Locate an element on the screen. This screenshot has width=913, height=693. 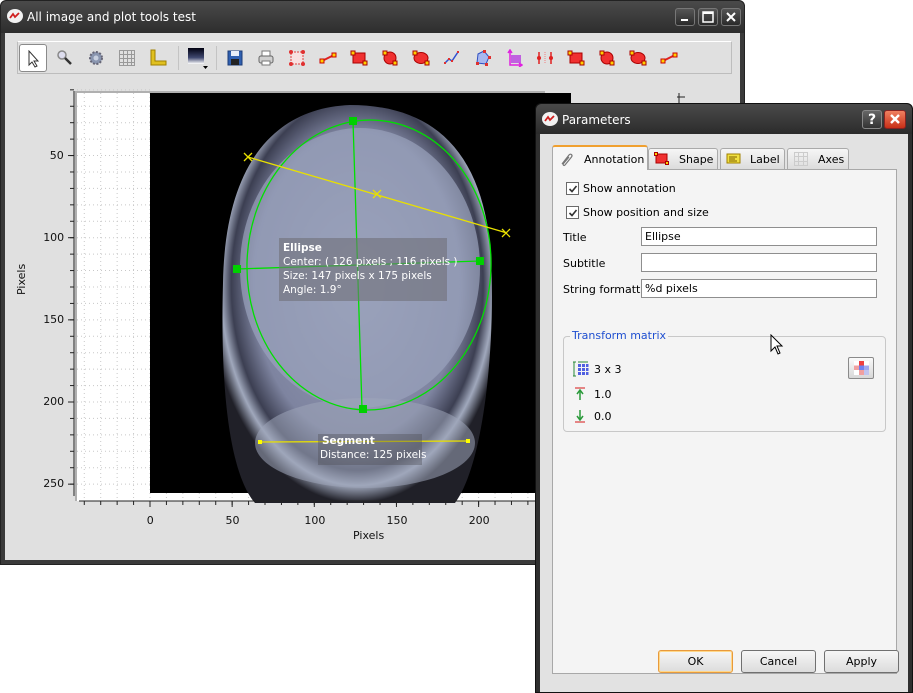
edit-matrix-button is located at coordinates (861, 368).